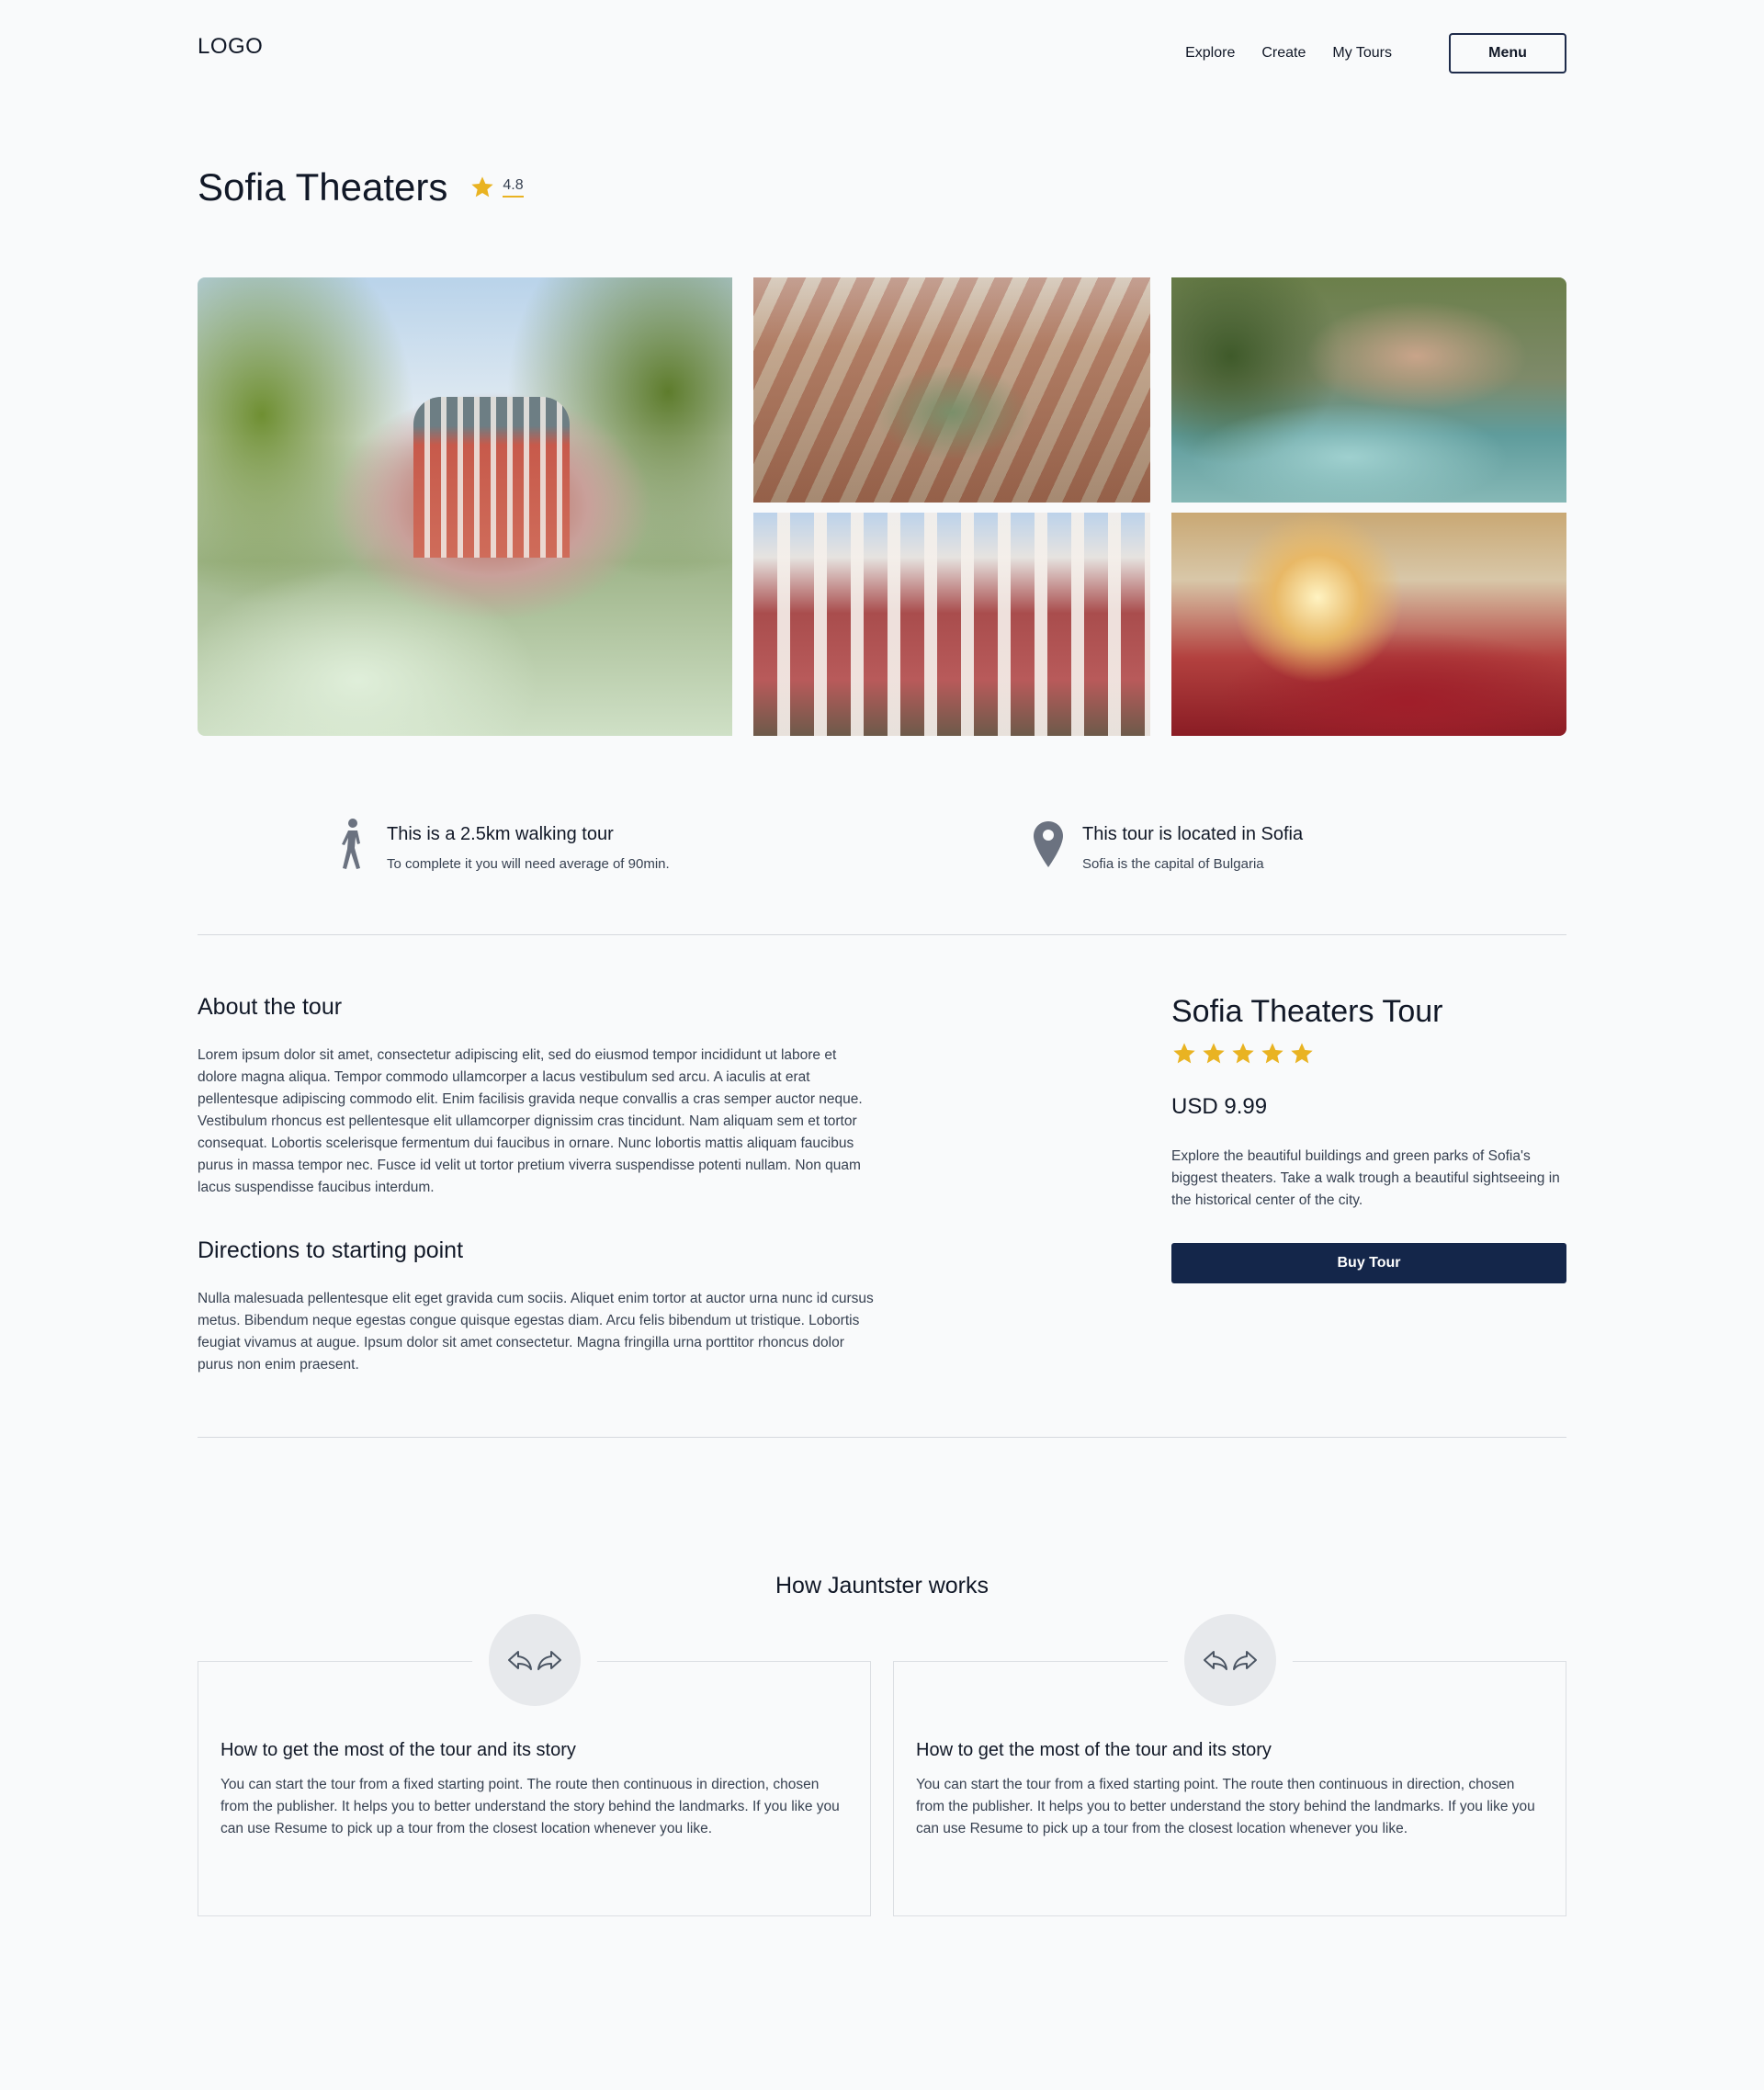 The height and width of the screenshot is (2090, 1764). What do you see at coordinates (323, 187) in the screenshot?
I see `page-title: Sofia Theaters` at bounding box center [323, 187].